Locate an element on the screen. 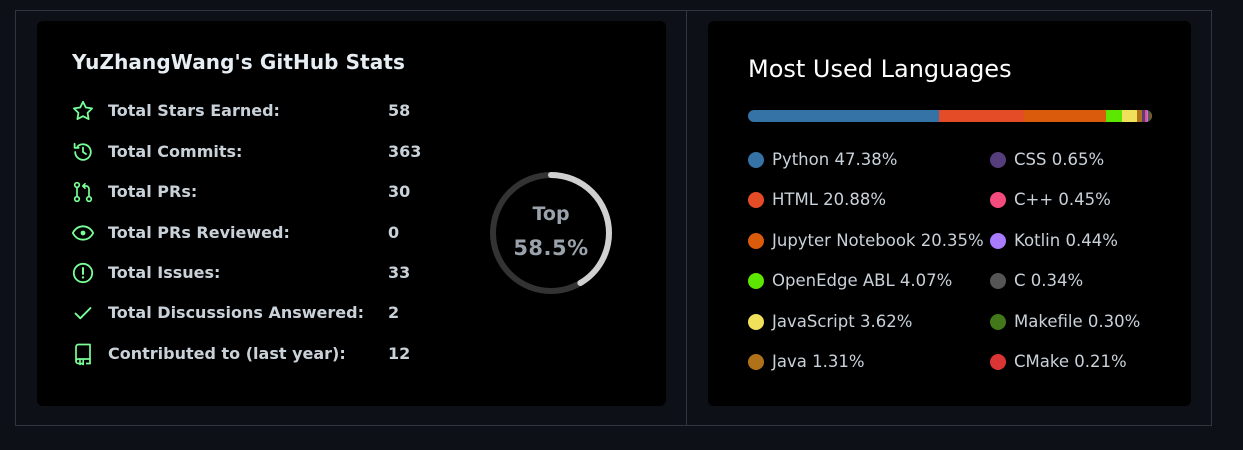 This screenshot has width=1243, height=450. language-label: Java 1.31% is located at coordinates (818, 361).